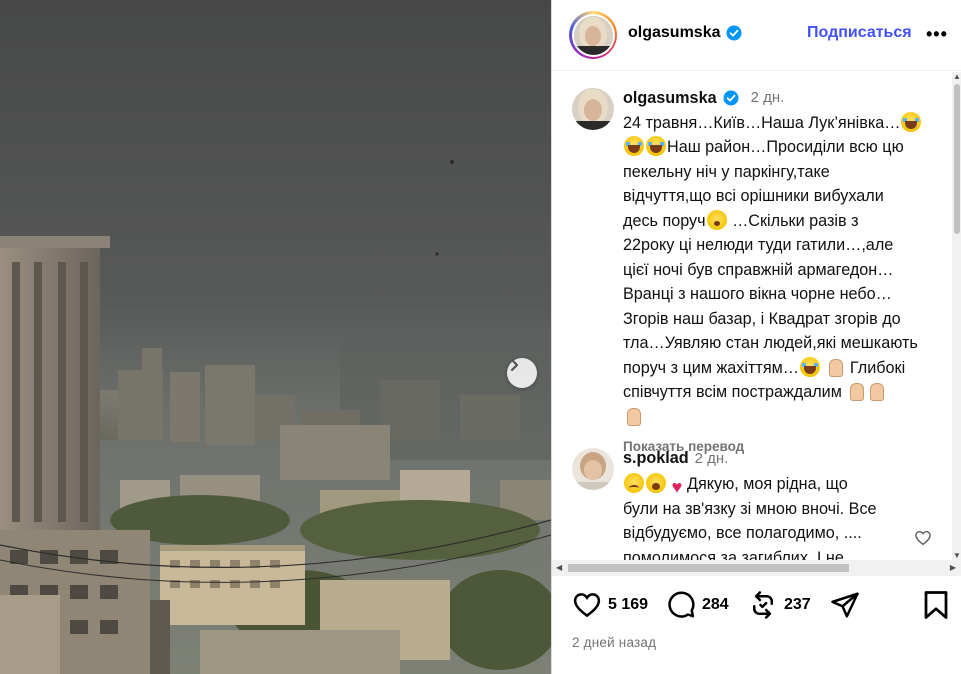 The height and width of the screenshot is (674, 961). I want to click on caption-line: десь поруч, so click(664, 220).